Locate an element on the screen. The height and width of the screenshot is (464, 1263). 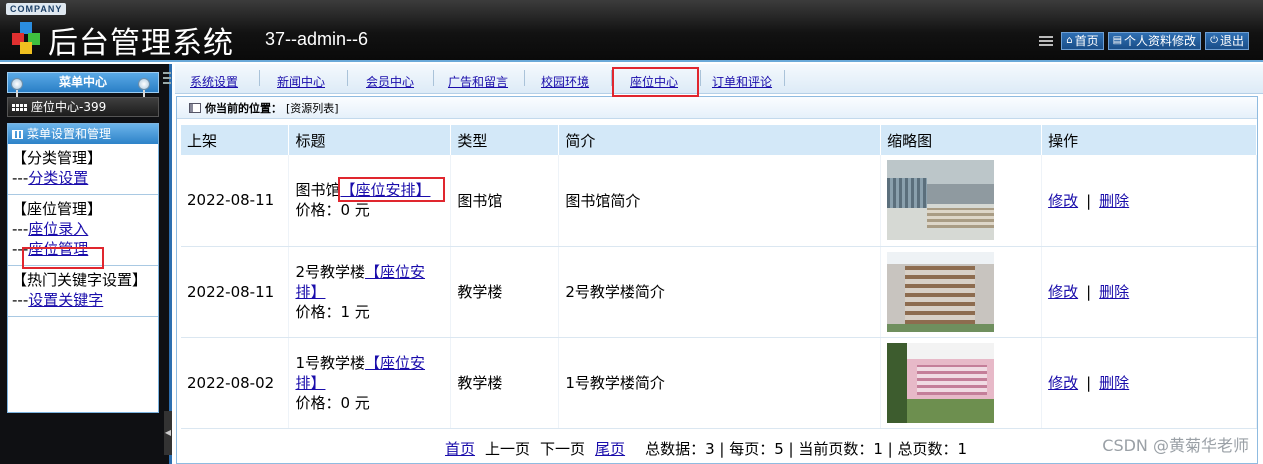
last-page-link: 尾页 is located at coordinates (610, 448).